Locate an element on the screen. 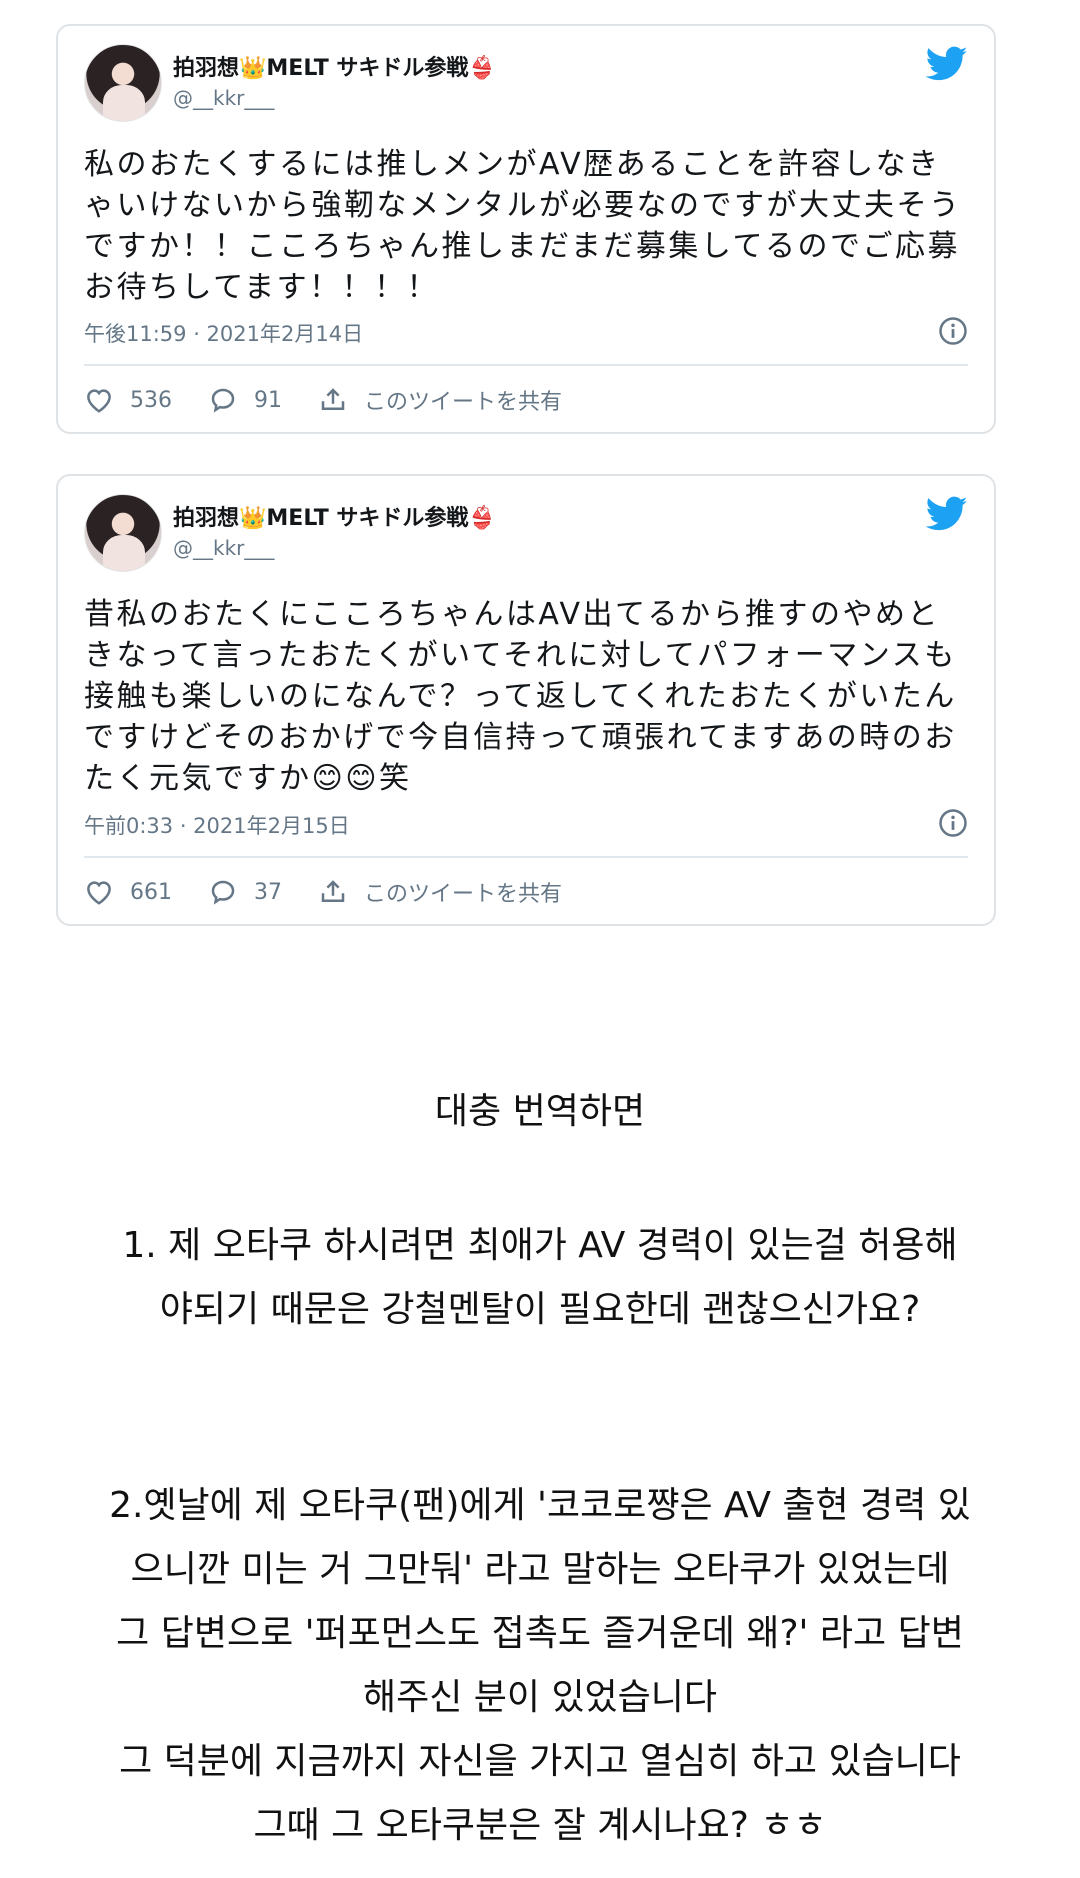 This screenshot has width=1080, height=1878. translation-line: 그 답변으로 '퍼포먼스도 접촉도 즐거운데 왜?' 라고 답변 is located at coordinates (540, 1633).